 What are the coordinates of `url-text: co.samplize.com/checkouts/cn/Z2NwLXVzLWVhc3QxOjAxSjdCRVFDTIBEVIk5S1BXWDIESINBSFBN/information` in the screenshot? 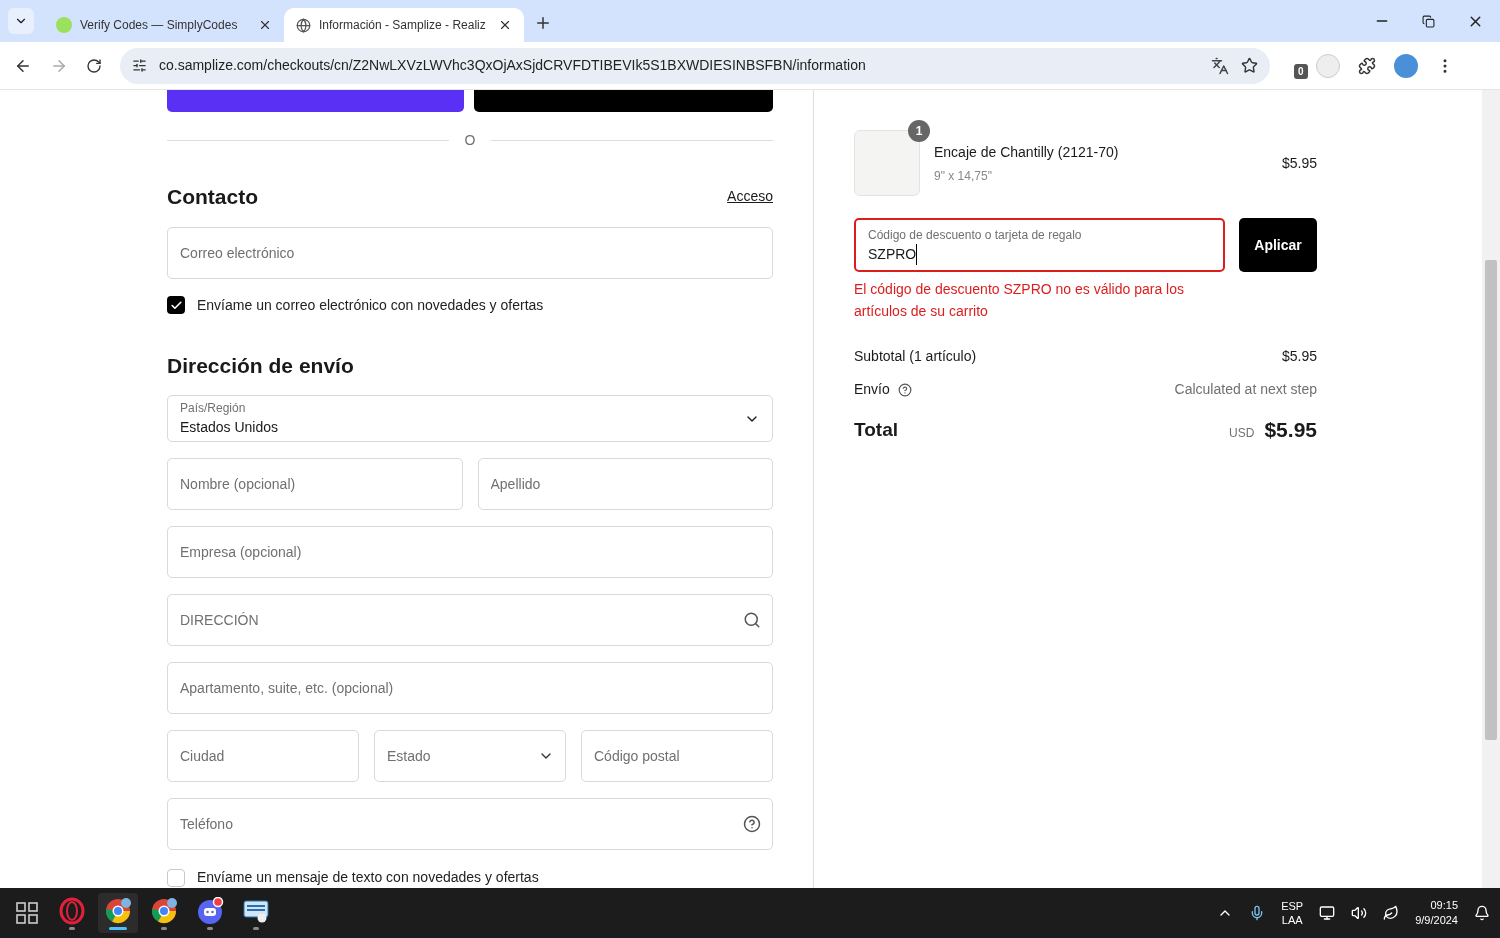 It's located at (513, 65).